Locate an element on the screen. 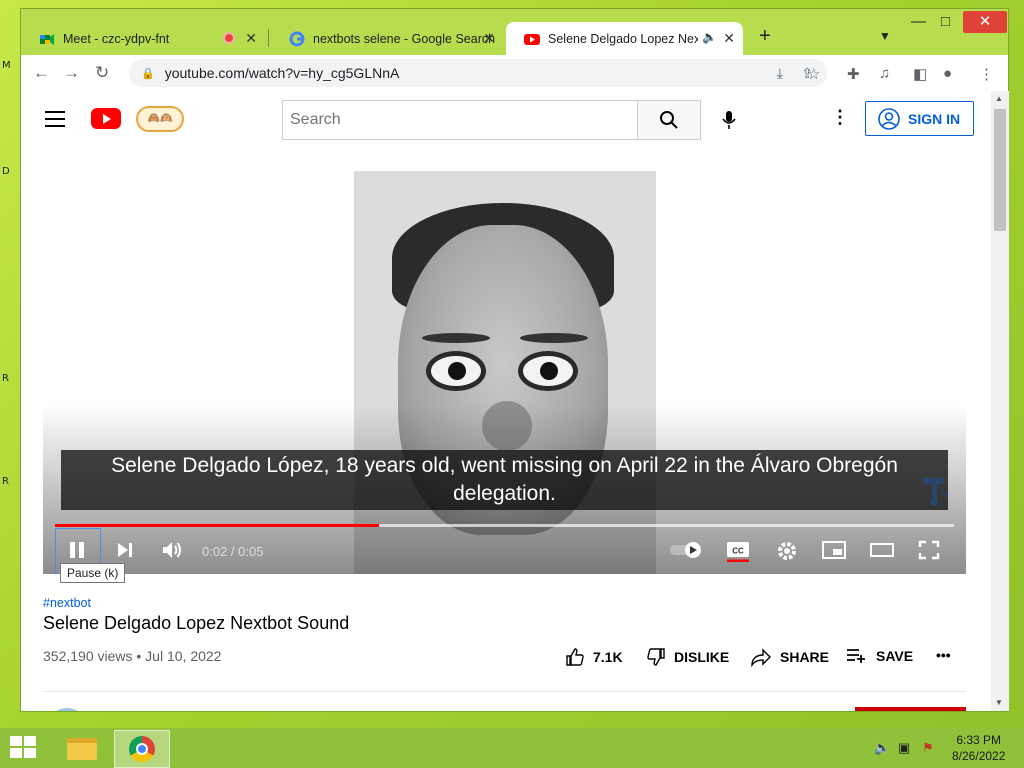 The image size is (1024, 768). captions-icon: CC is located at coordinates (738, 553).